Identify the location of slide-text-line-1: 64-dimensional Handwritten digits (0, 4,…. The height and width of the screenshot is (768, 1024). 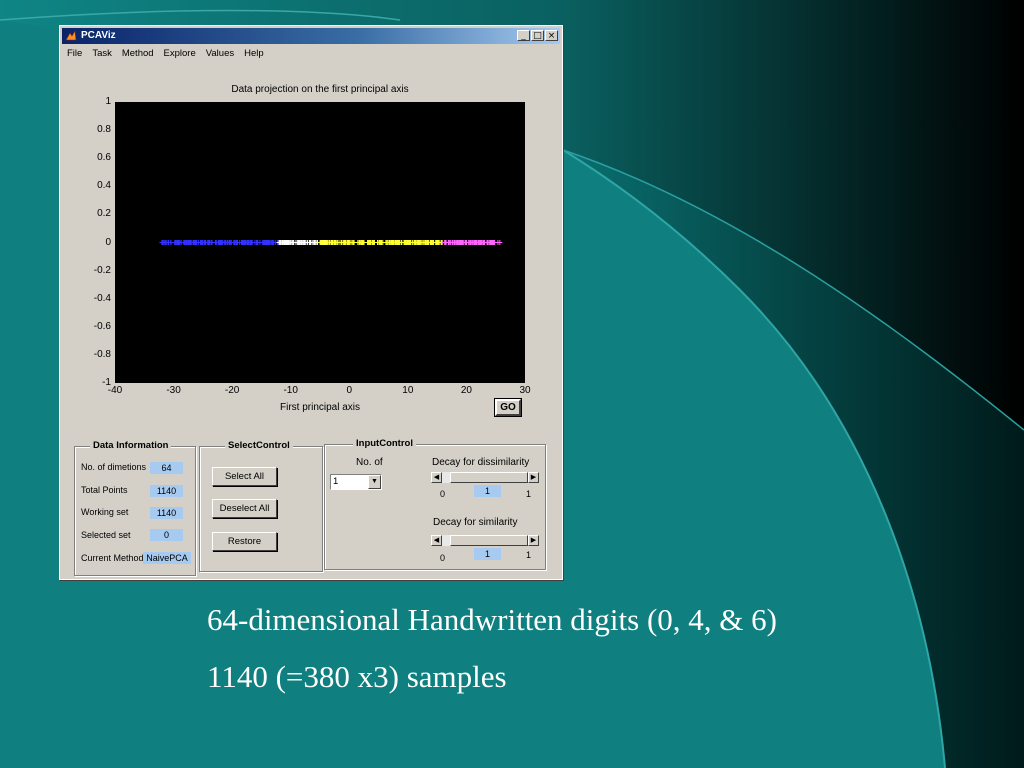
(492, 619).